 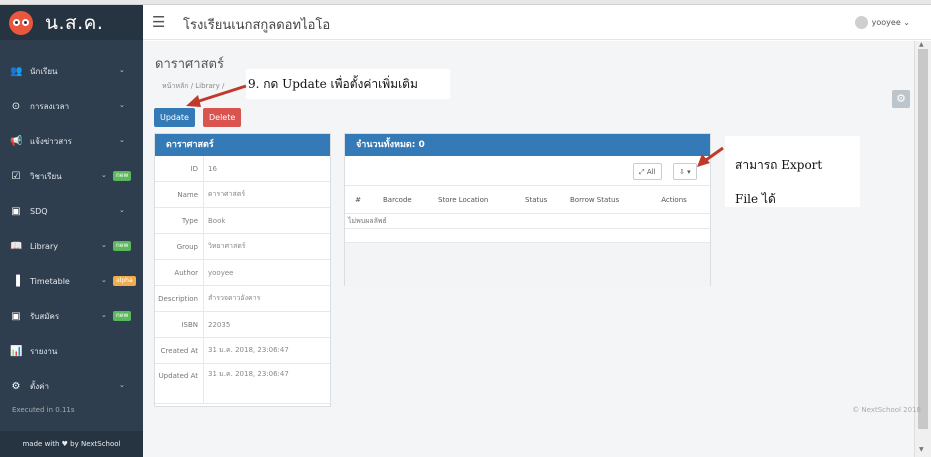 I want to click on sidebar-item-label: แจ้งข่าวสาร, so click(x=51, y=141).